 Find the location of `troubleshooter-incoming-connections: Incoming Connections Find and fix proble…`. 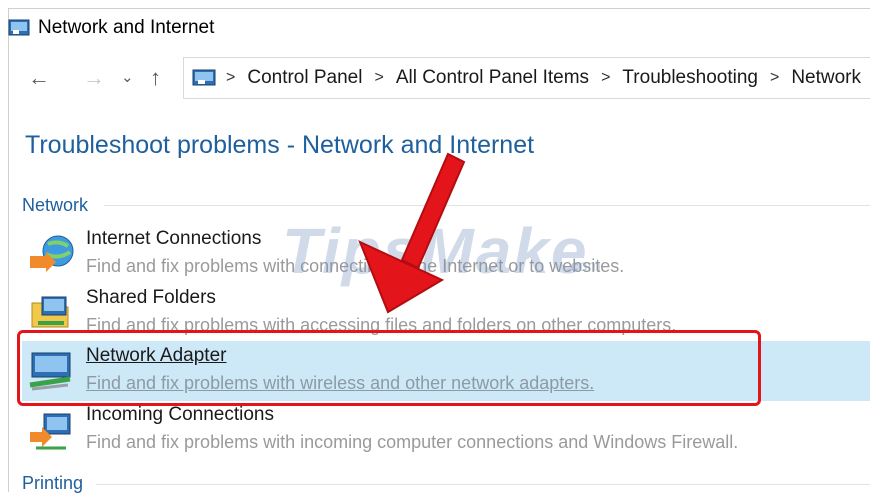

troubleshooter-incoming-connections: Incoming Connections Find and fix proble… is located at coordinates (446, 432).